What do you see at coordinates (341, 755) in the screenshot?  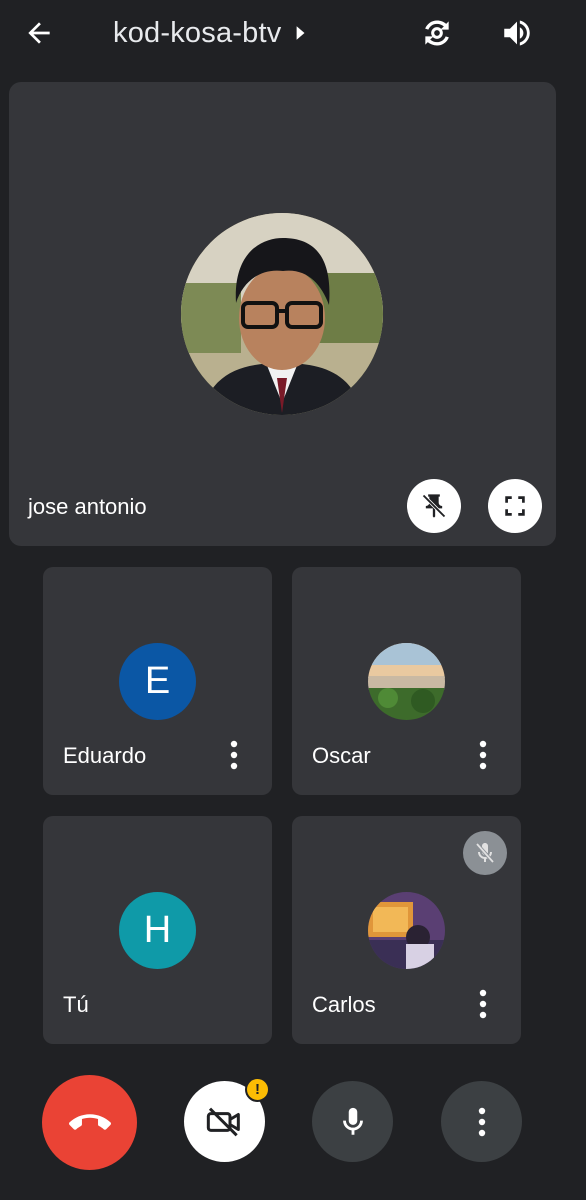 I see `participant-name: Oscar` at bounding box center [341, 755].